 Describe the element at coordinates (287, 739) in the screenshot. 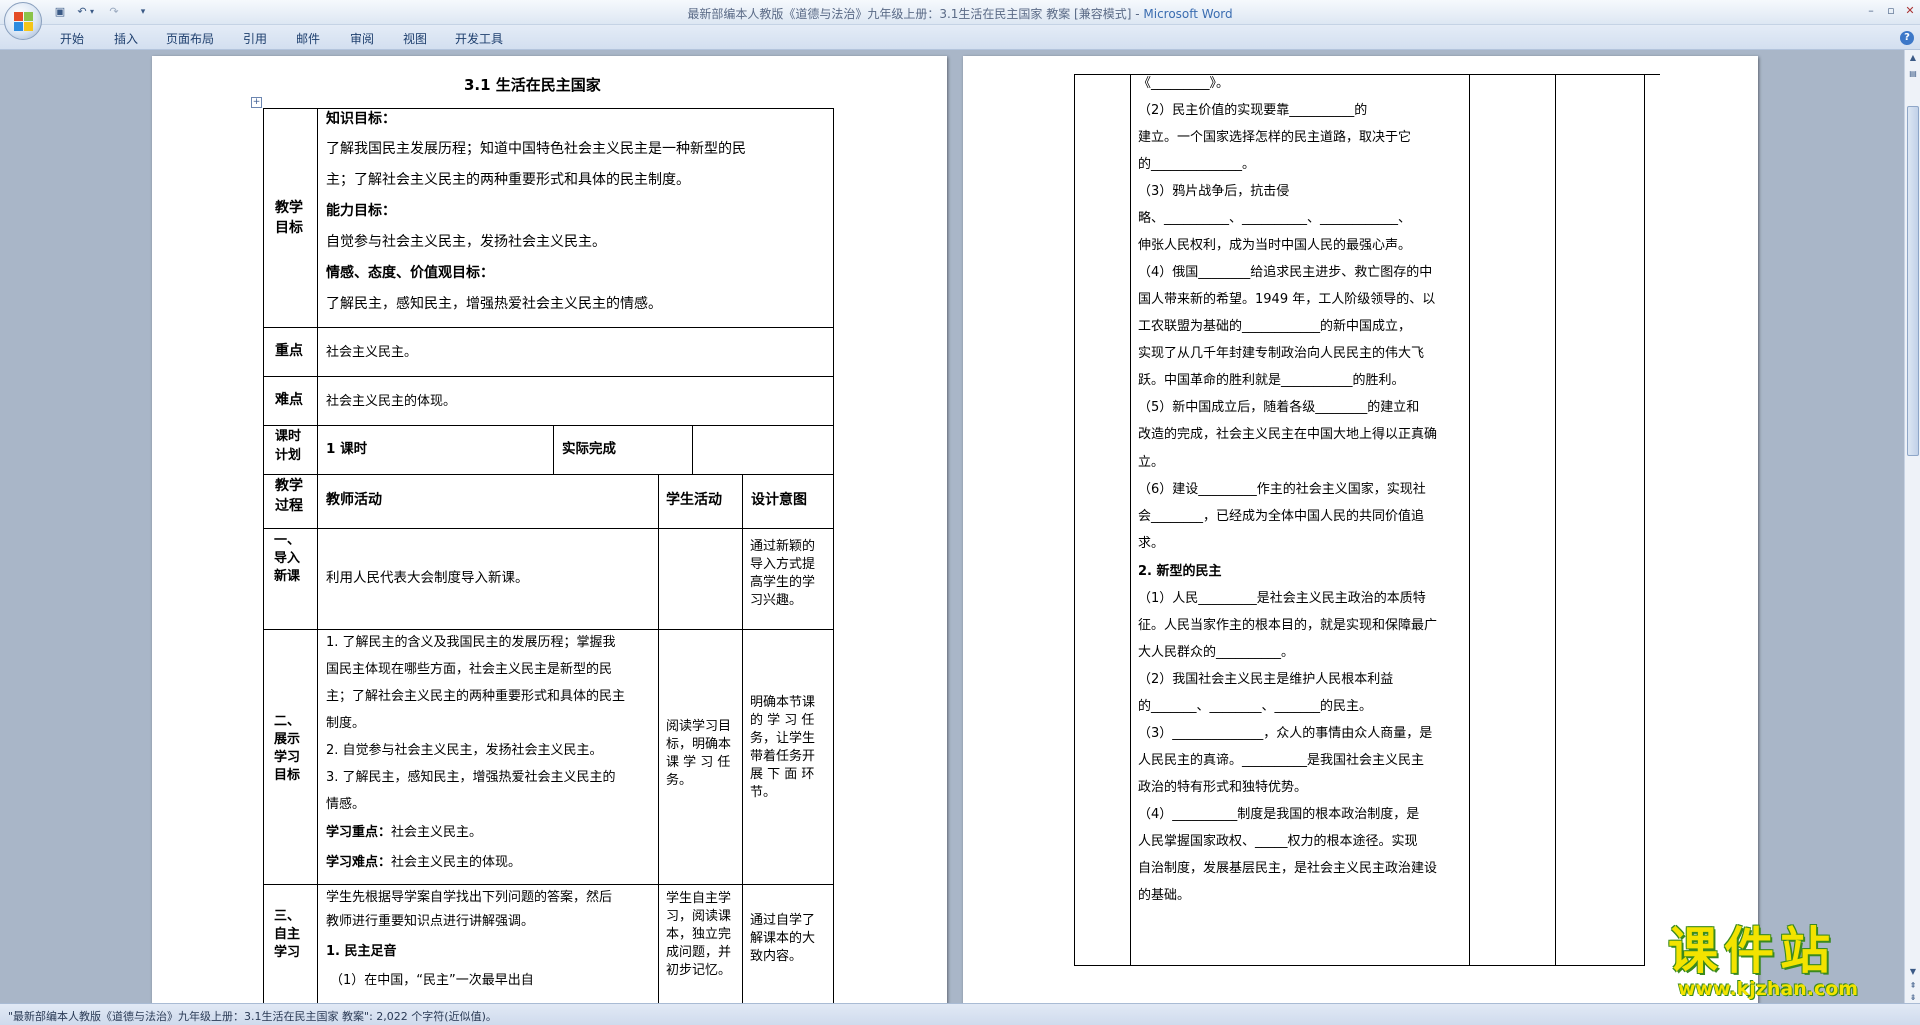

I see `show-label-2: 展示` at that location.